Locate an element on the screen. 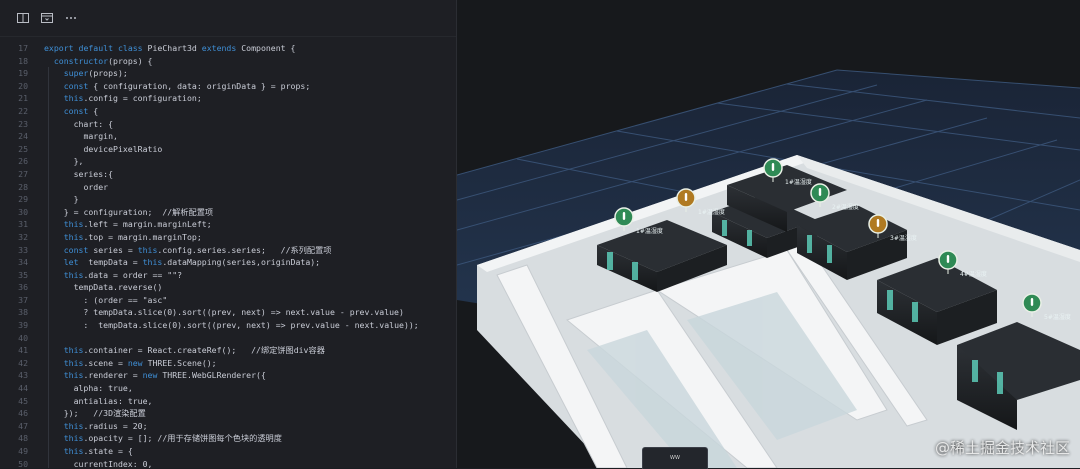  code-text: const { is located at coordinates (250, 111).